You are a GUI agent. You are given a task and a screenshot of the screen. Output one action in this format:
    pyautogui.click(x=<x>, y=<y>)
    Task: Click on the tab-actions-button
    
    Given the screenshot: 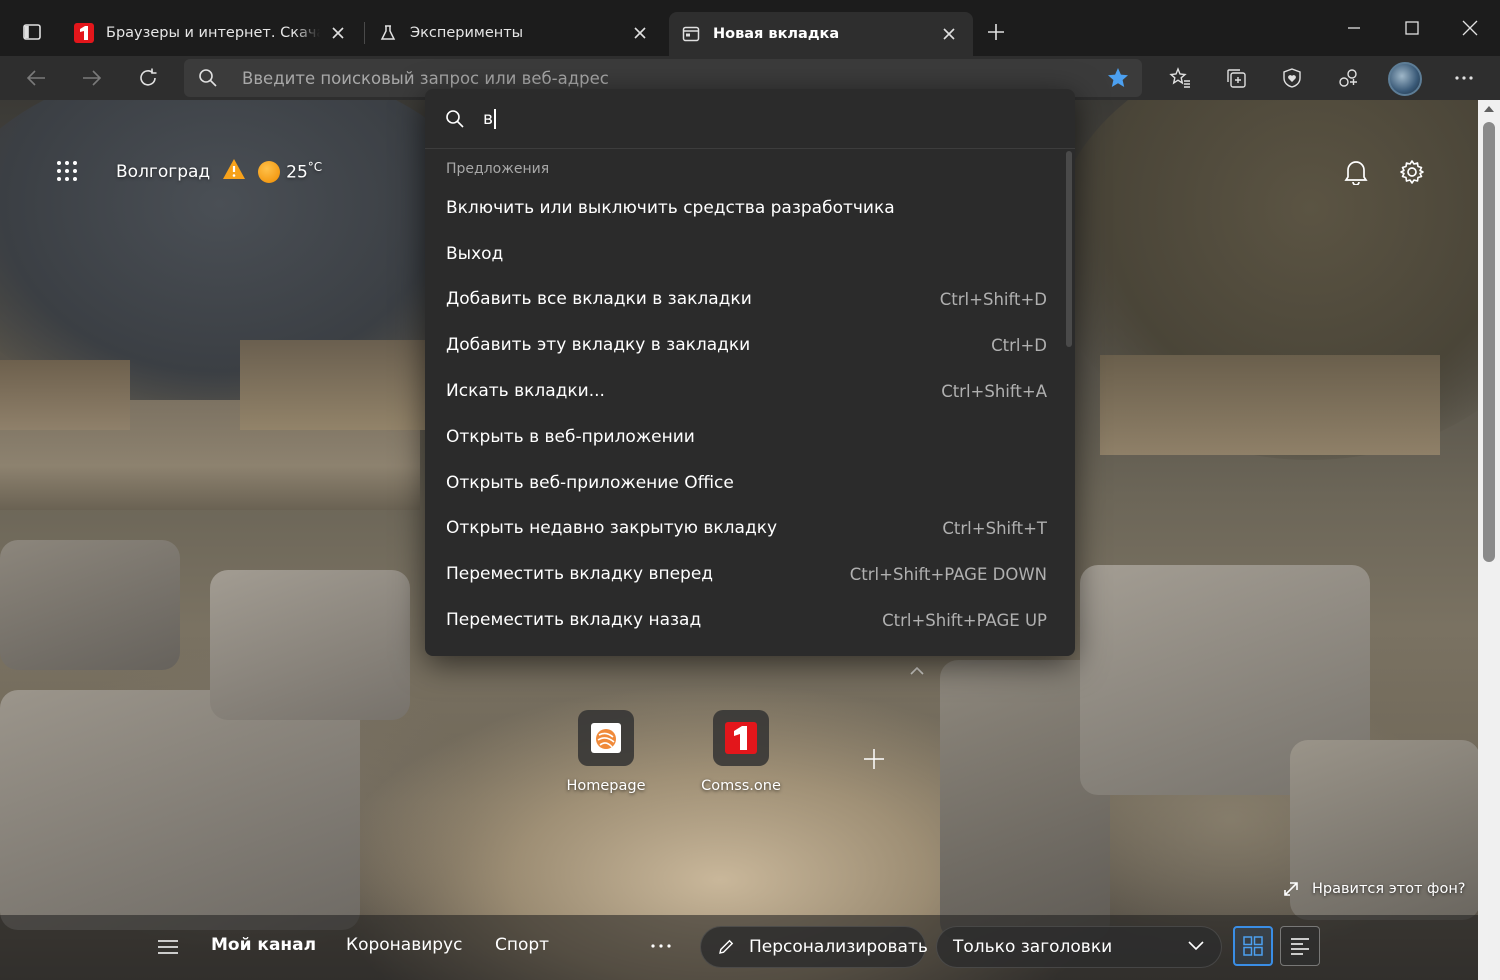 What is the action you would take?
    pyautogui.click(x=32, y=32)
    